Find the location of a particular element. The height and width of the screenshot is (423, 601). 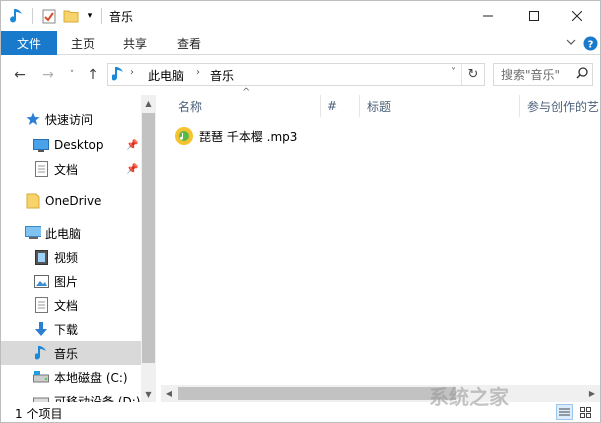

status-bar: 1 个项目 is located at coordinates (300, 412).